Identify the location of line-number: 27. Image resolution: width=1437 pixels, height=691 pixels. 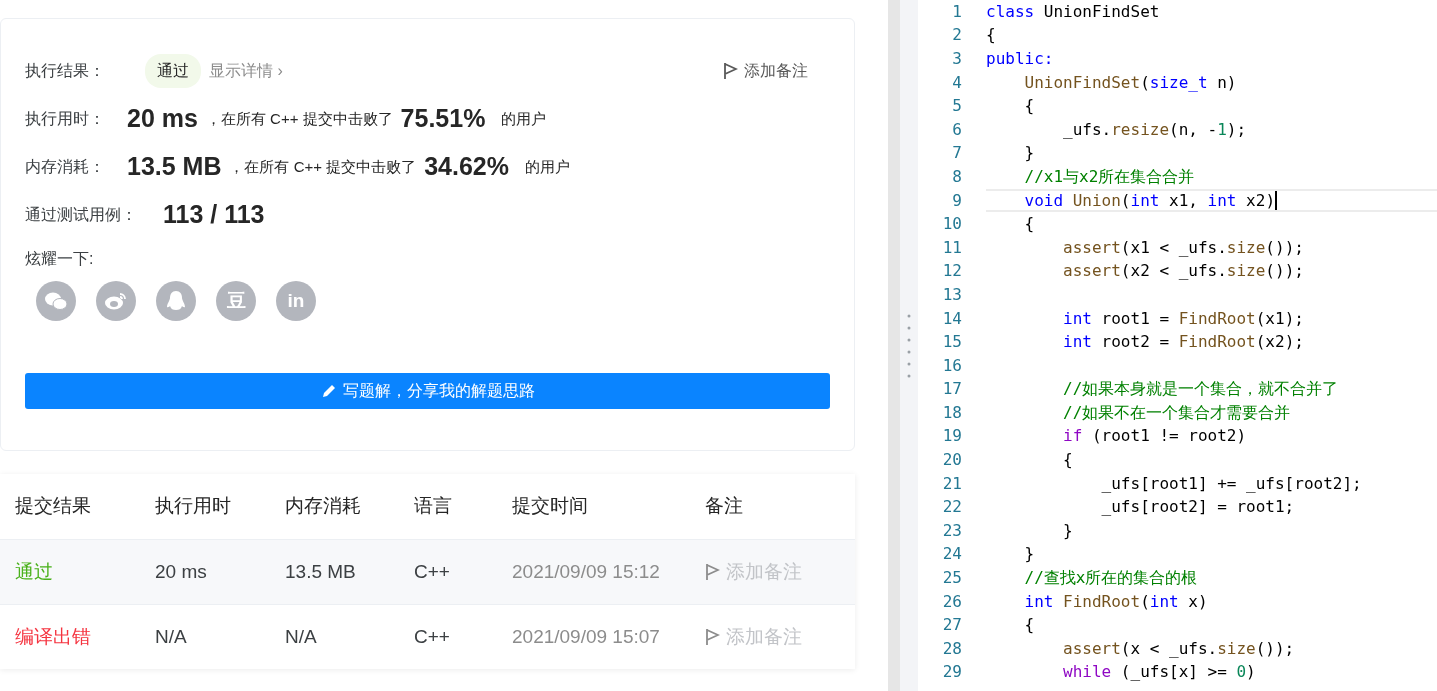
(951, 625).